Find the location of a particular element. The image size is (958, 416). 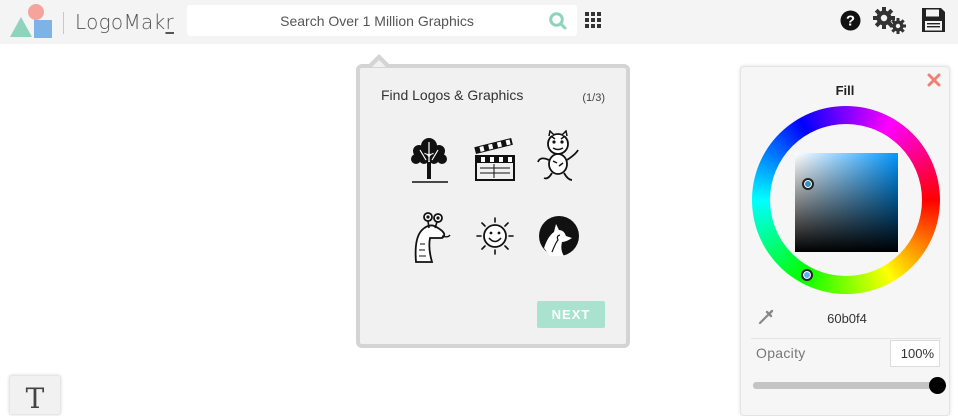

eyedropper-icon is located at coordinates (766, 317).